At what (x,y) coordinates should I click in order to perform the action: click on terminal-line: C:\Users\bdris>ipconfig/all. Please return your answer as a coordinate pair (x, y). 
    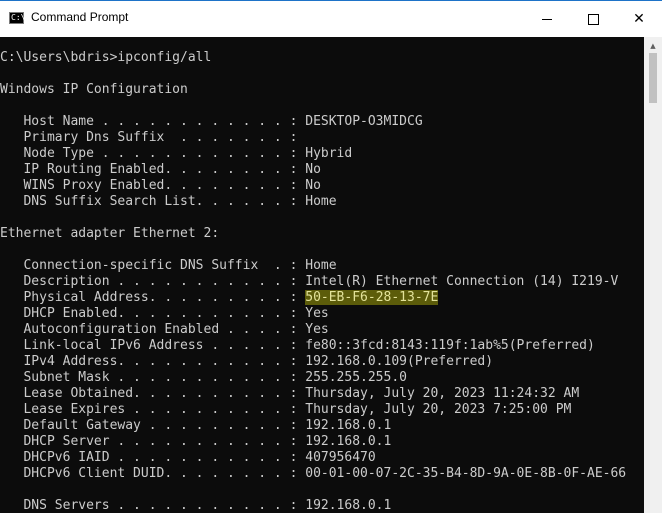
    Looking at the image, I should click on (106, 57).